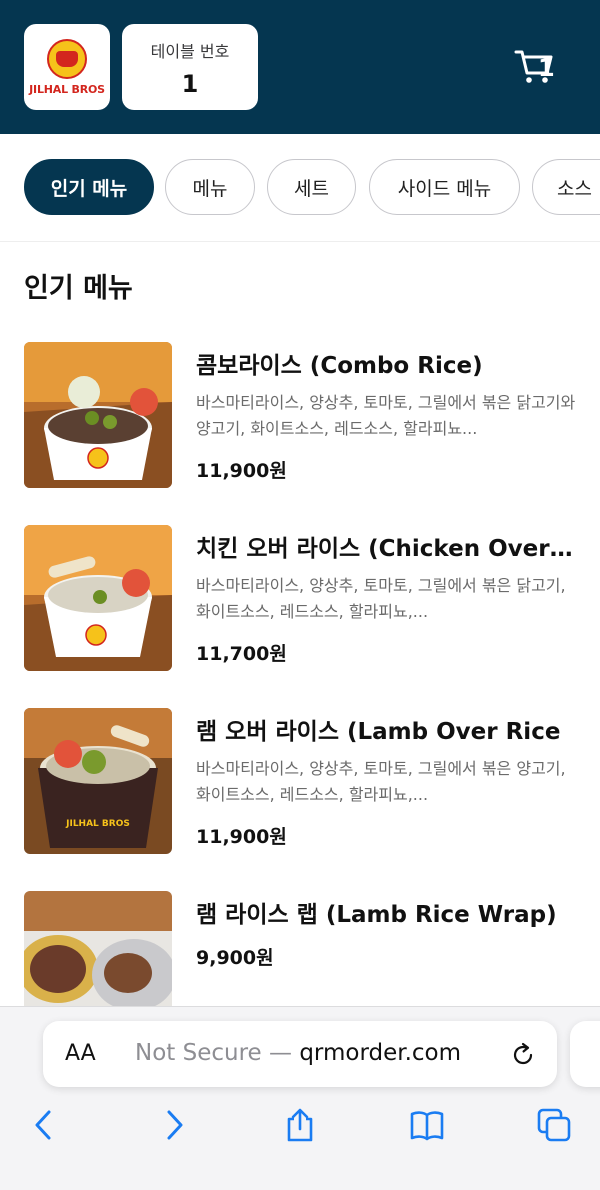 This screenshot has width=600, height=1190. I want to click on menu-item-photo: JILHAL BROS, so click(98, 781).